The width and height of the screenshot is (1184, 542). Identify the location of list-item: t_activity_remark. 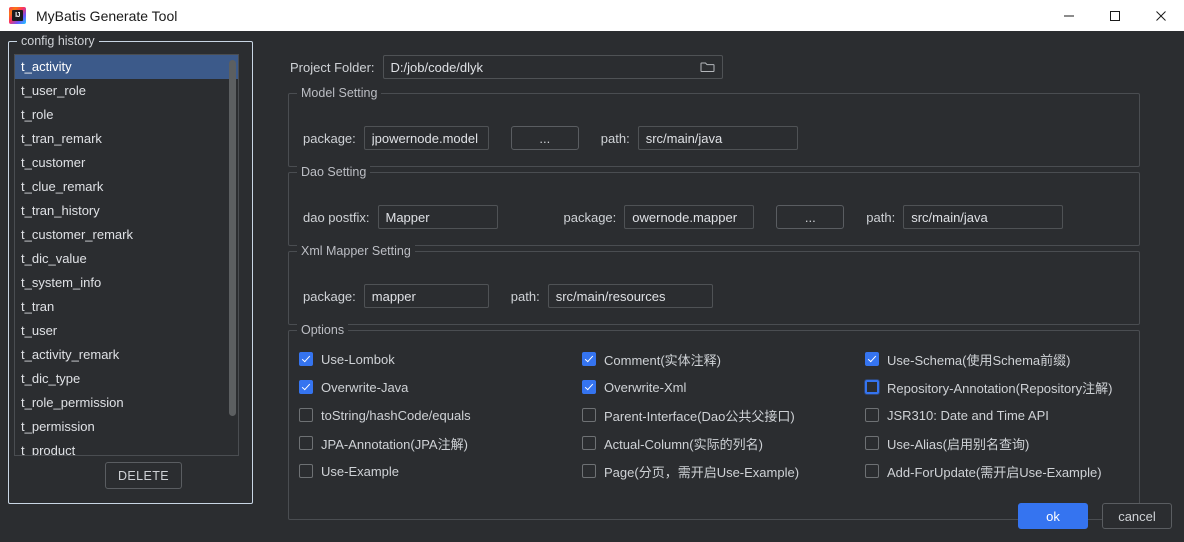
(126, 355).